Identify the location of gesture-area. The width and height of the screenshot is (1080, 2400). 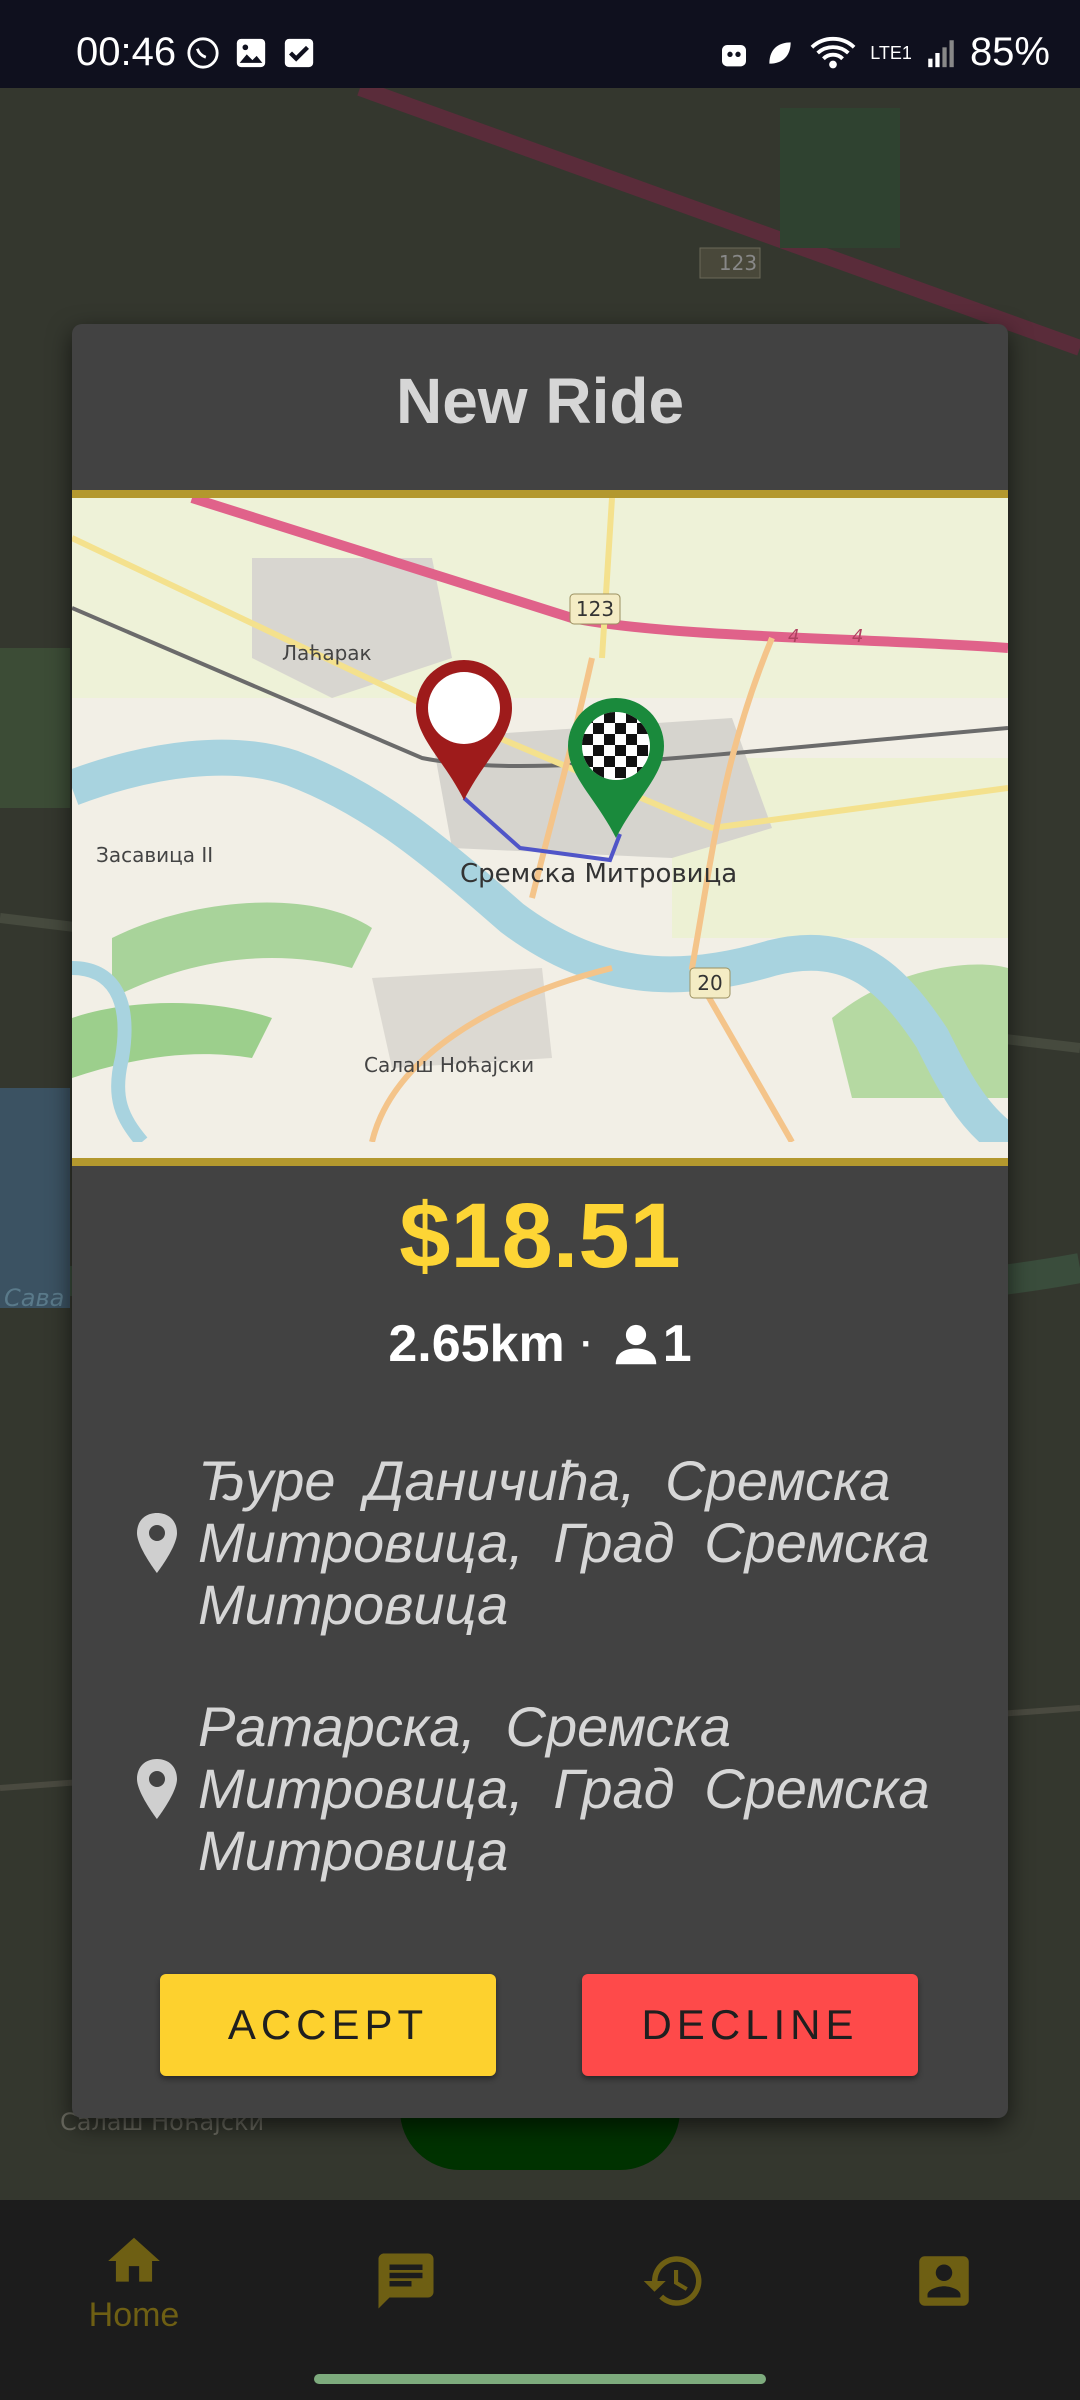
(540, 2380).